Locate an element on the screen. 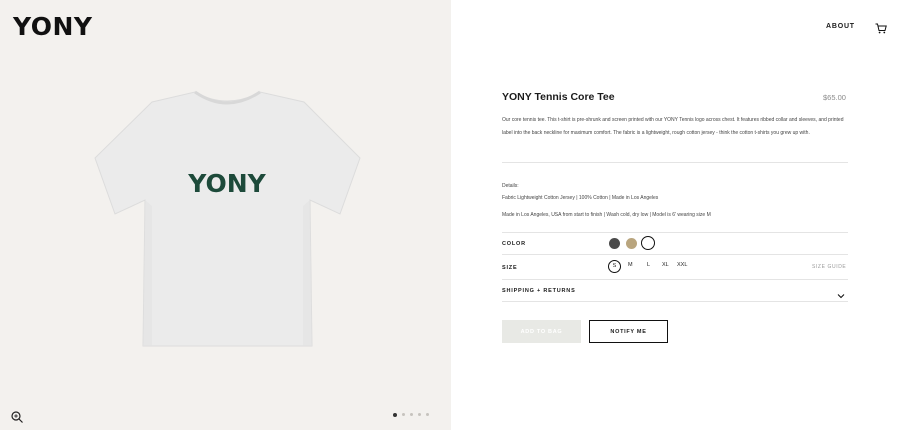 The width and height of the screenshot is (900, 430). cart-icon is located at coordinates (881, 27).